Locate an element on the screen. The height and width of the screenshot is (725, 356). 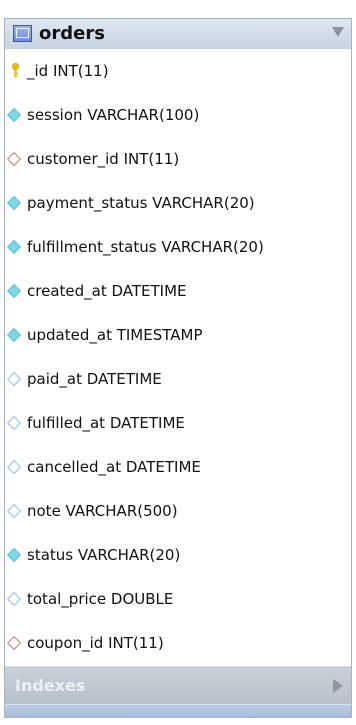
column-row-fulfilled-at: fulfilled_at DATETIME is located at coordinates (178, 423).